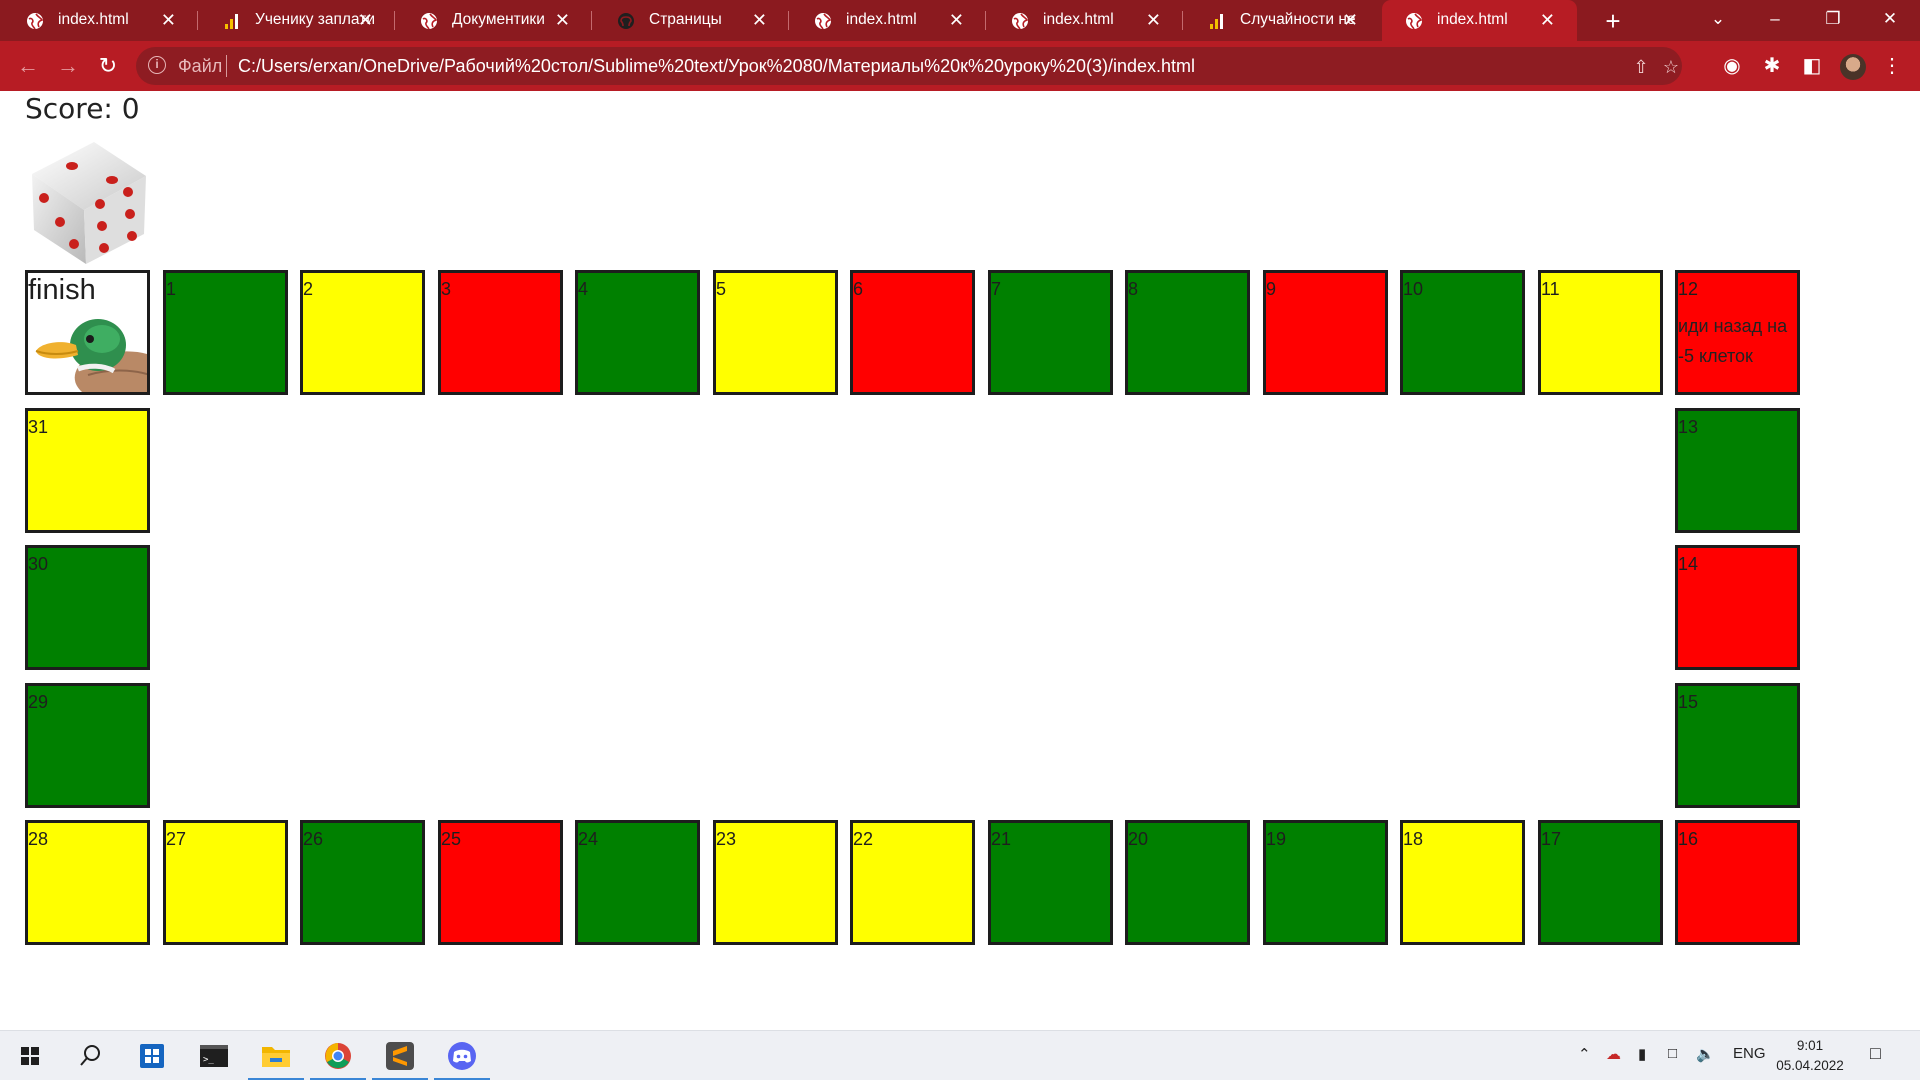  Describe the element at coordinates (30, 1055) in the screenshot. I see `windows-start-icon` at that location.